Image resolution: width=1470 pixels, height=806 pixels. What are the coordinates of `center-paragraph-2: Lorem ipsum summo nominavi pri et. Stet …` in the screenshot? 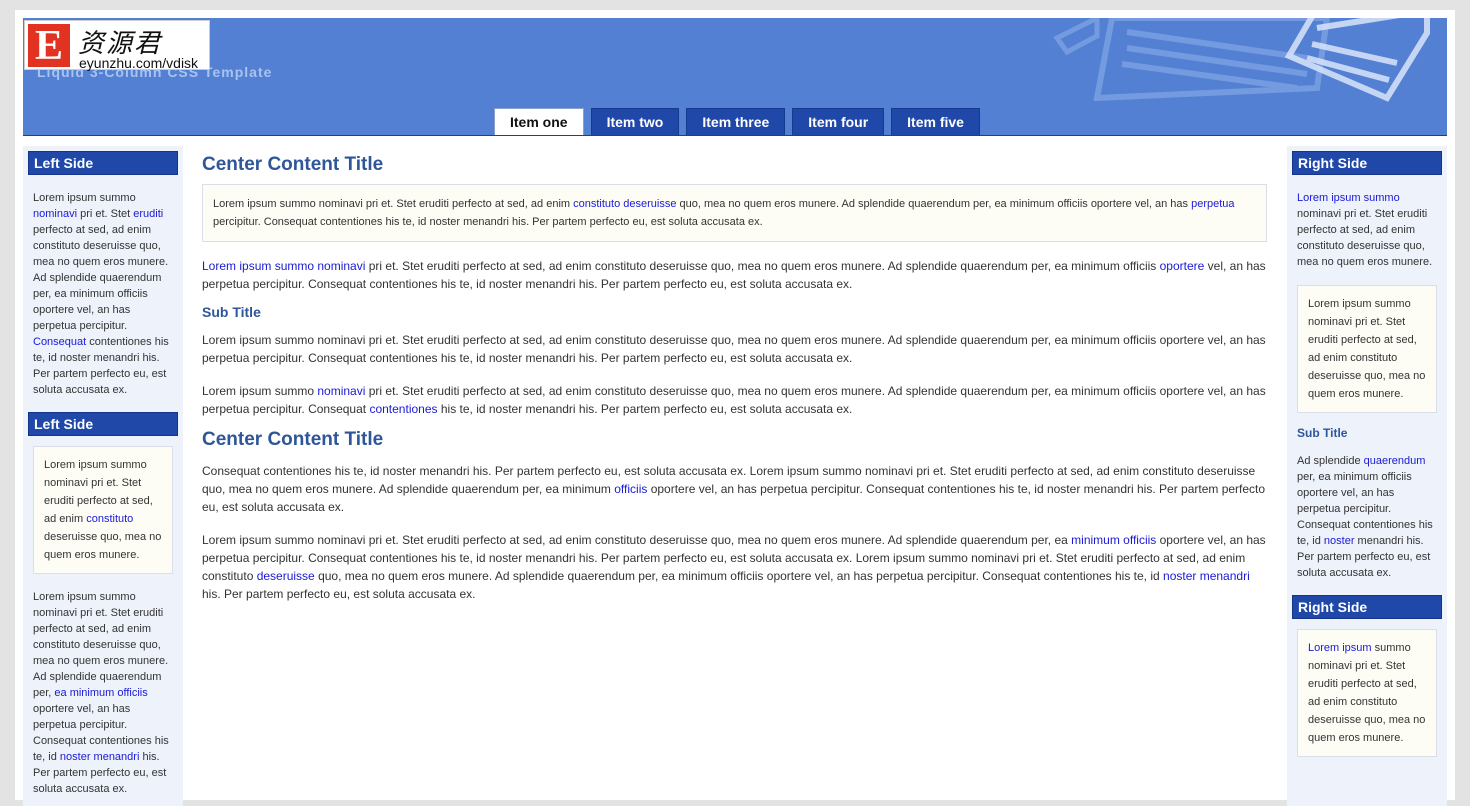 It's located at (734, 349).